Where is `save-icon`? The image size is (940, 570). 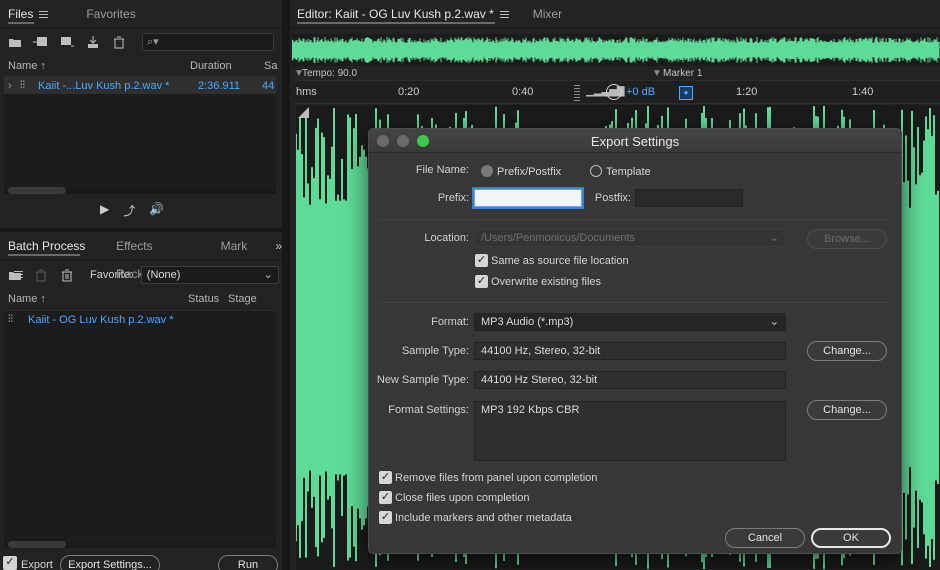
save-icon is located at coordinates (93, 42).